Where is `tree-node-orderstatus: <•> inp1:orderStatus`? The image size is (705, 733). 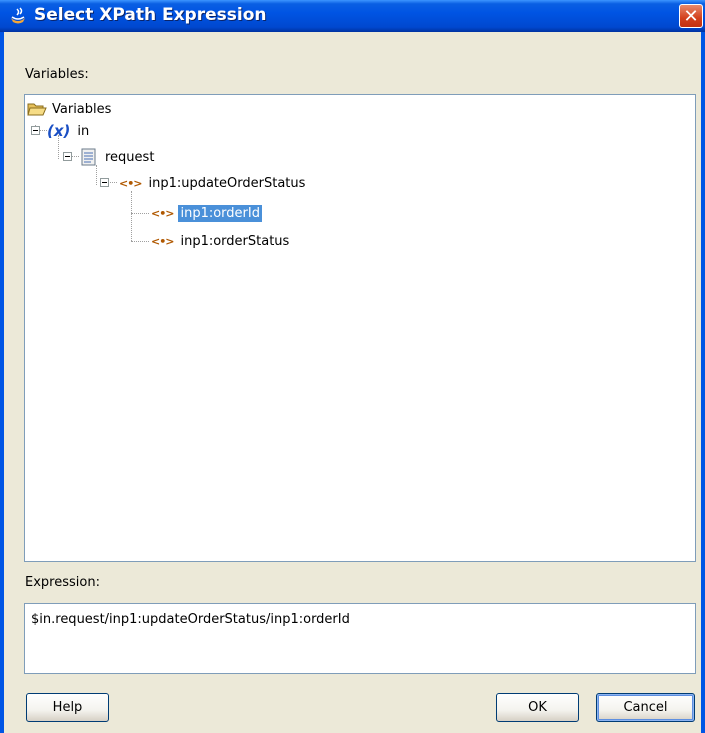
tree-node-orderstatus: <•> inp1:orderStatus is located at coordinates (221, 241).